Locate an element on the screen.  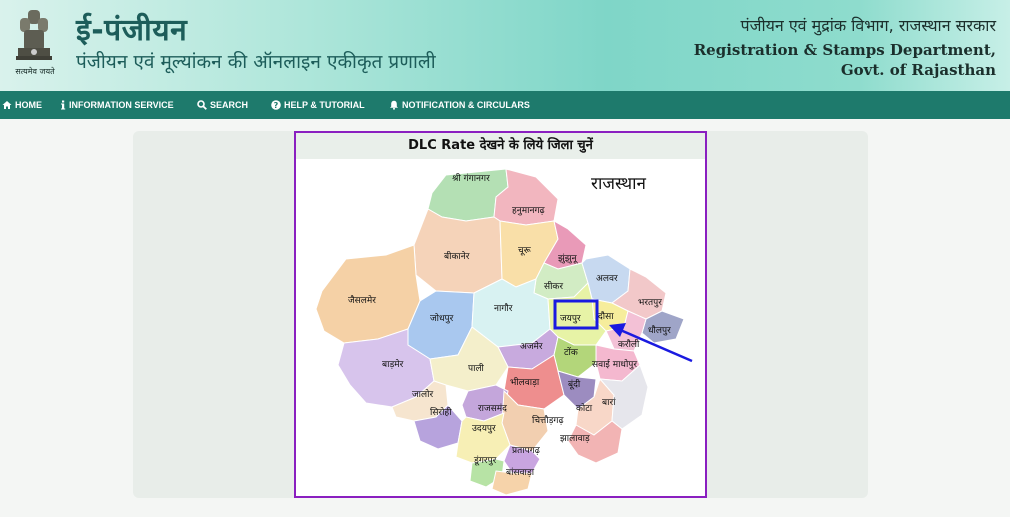
label-tonk: टोंक is located at coordinates (571, 352).